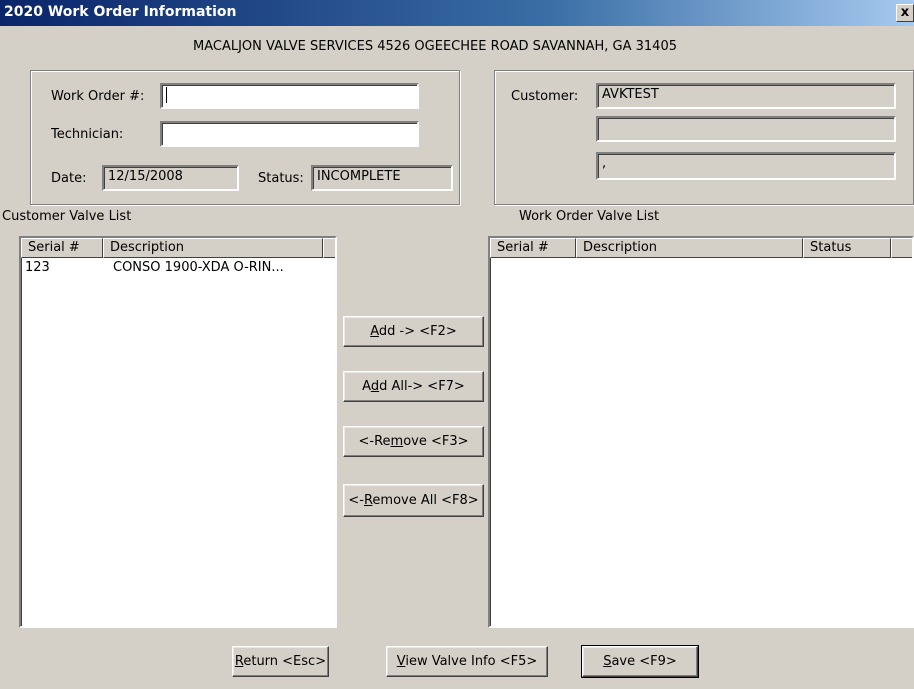  I want to click on technician-input, so click(289, 134).